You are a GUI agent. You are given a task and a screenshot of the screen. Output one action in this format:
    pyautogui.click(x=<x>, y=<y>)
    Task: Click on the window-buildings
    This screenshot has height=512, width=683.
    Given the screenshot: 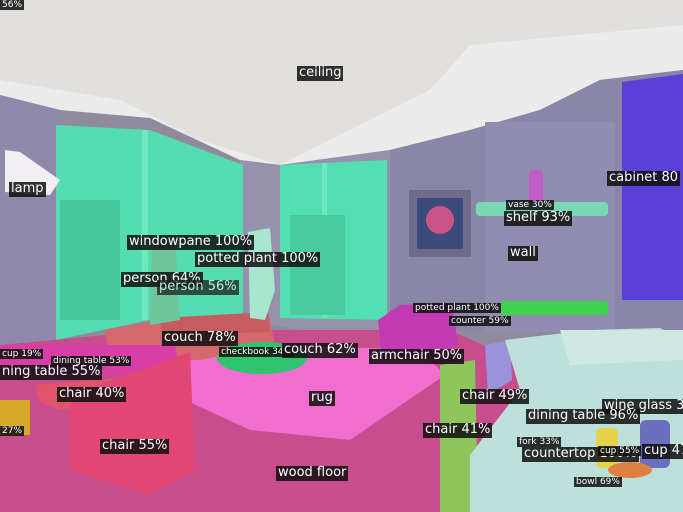 What is the action you would take?
    pyautogui.click(x=90, y=260)
    